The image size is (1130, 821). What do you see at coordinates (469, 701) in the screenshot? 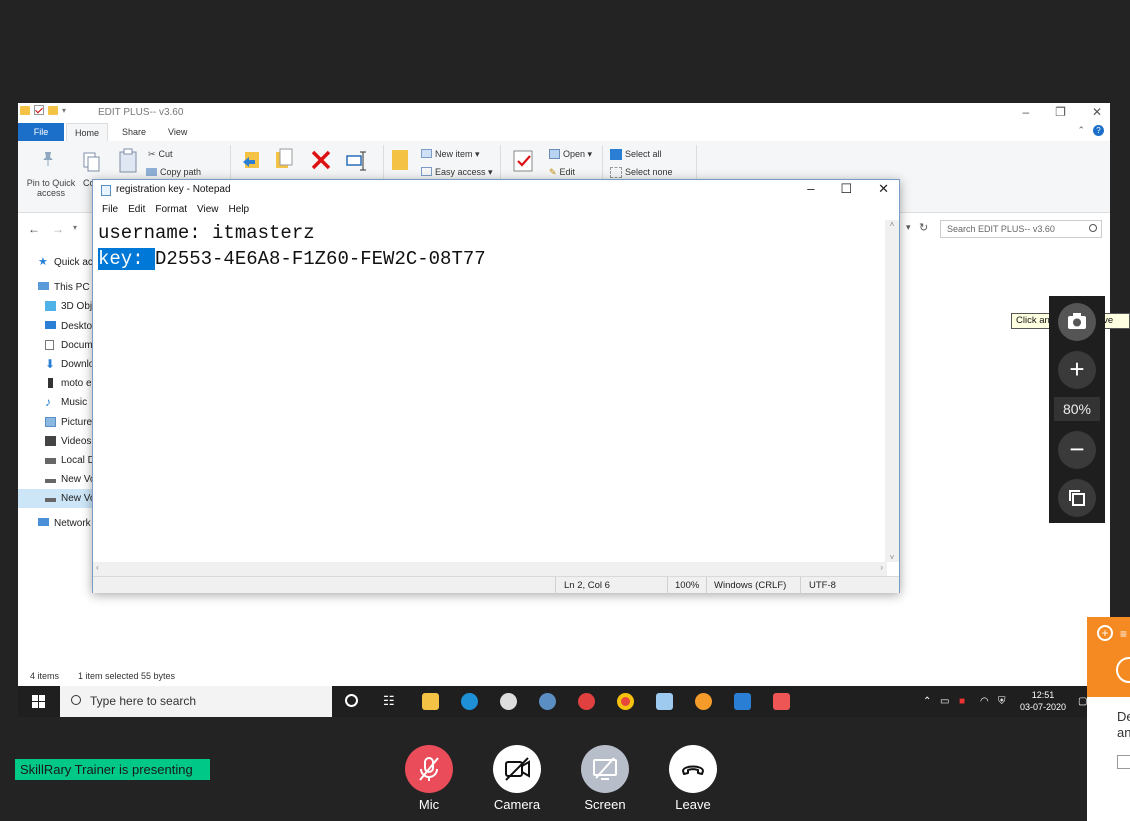
I see `edge-icon` at bounding box center [469, 701].